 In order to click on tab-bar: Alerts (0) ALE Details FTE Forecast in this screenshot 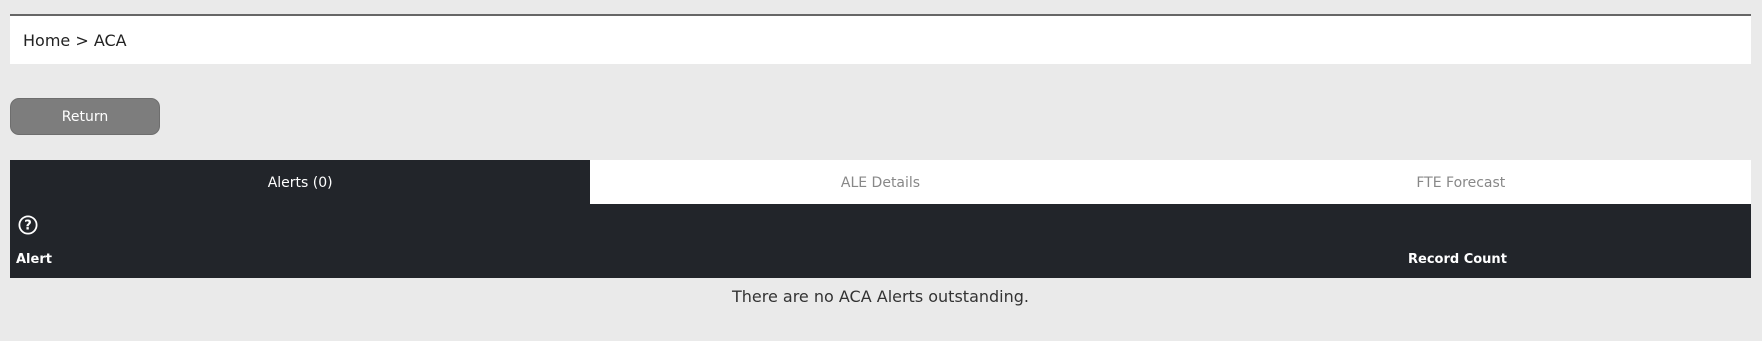, I will do `click(880, 182)`.